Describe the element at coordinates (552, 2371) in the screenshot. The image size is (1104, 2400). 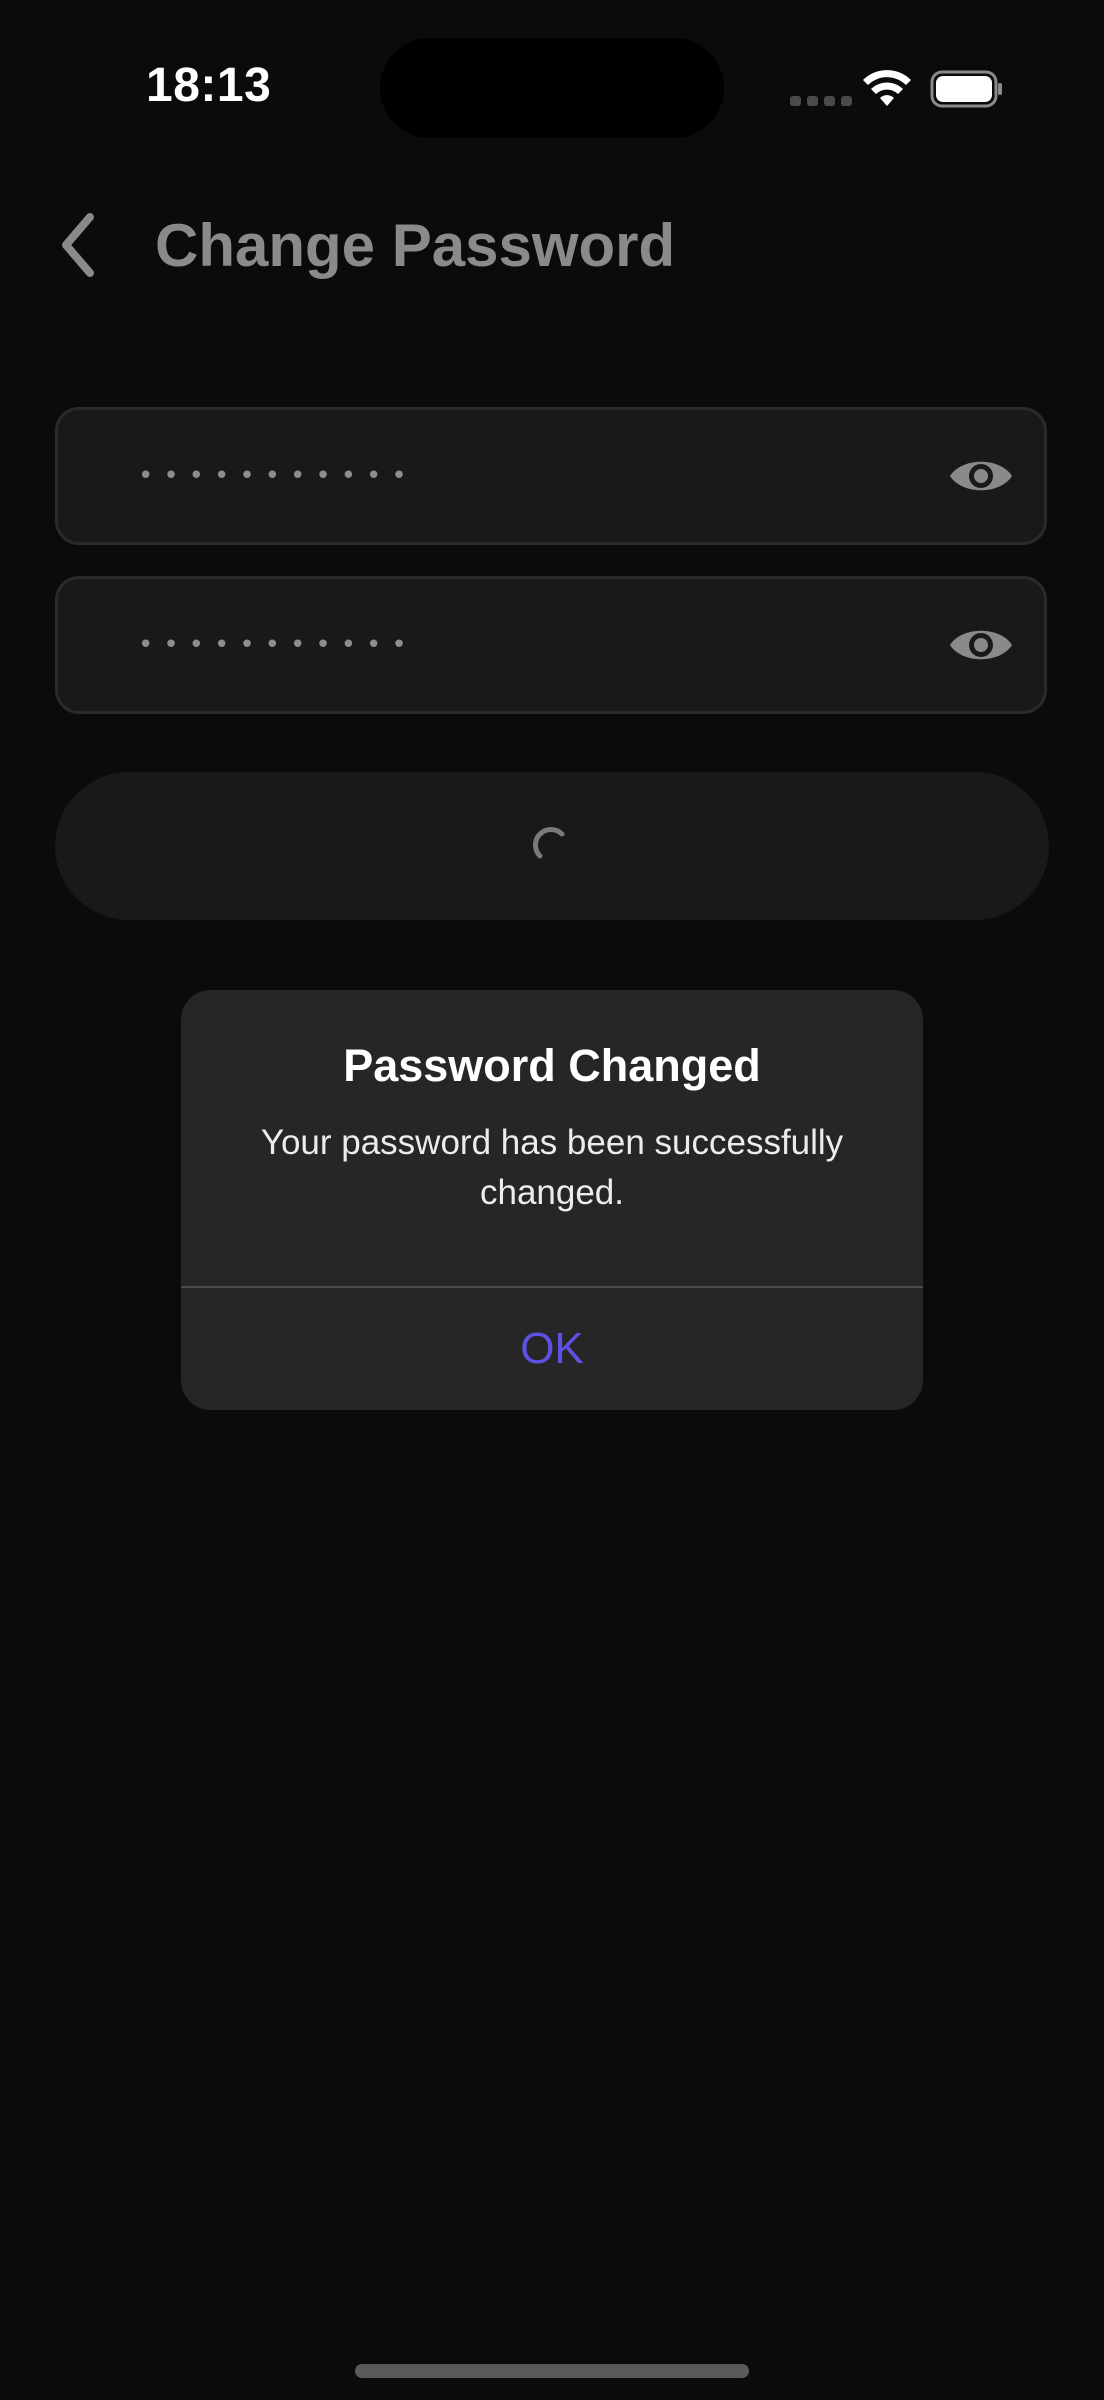
I see `home-indicator` at that location.